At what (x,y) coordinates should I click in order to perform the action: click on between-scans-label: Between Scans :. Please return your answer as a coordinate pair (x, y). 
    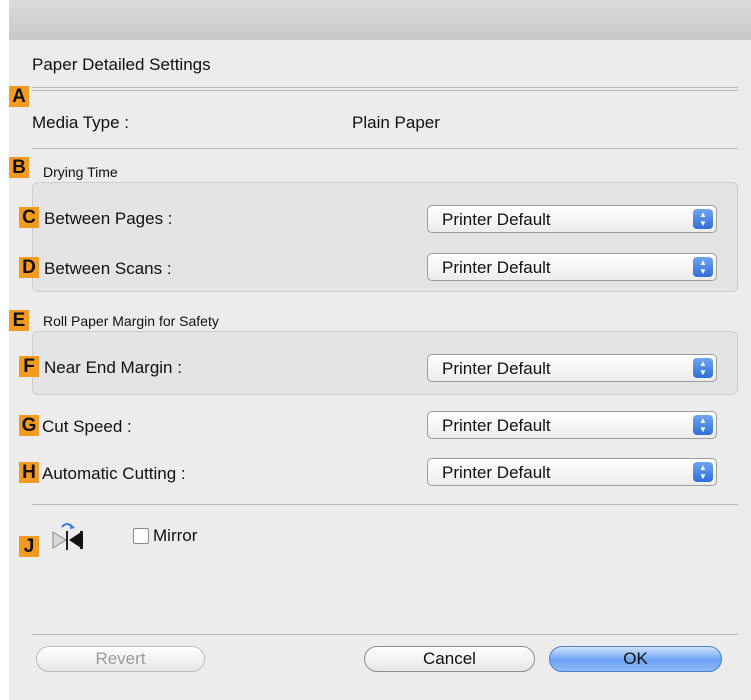
    Looking at the image, I should click on (108, 268).